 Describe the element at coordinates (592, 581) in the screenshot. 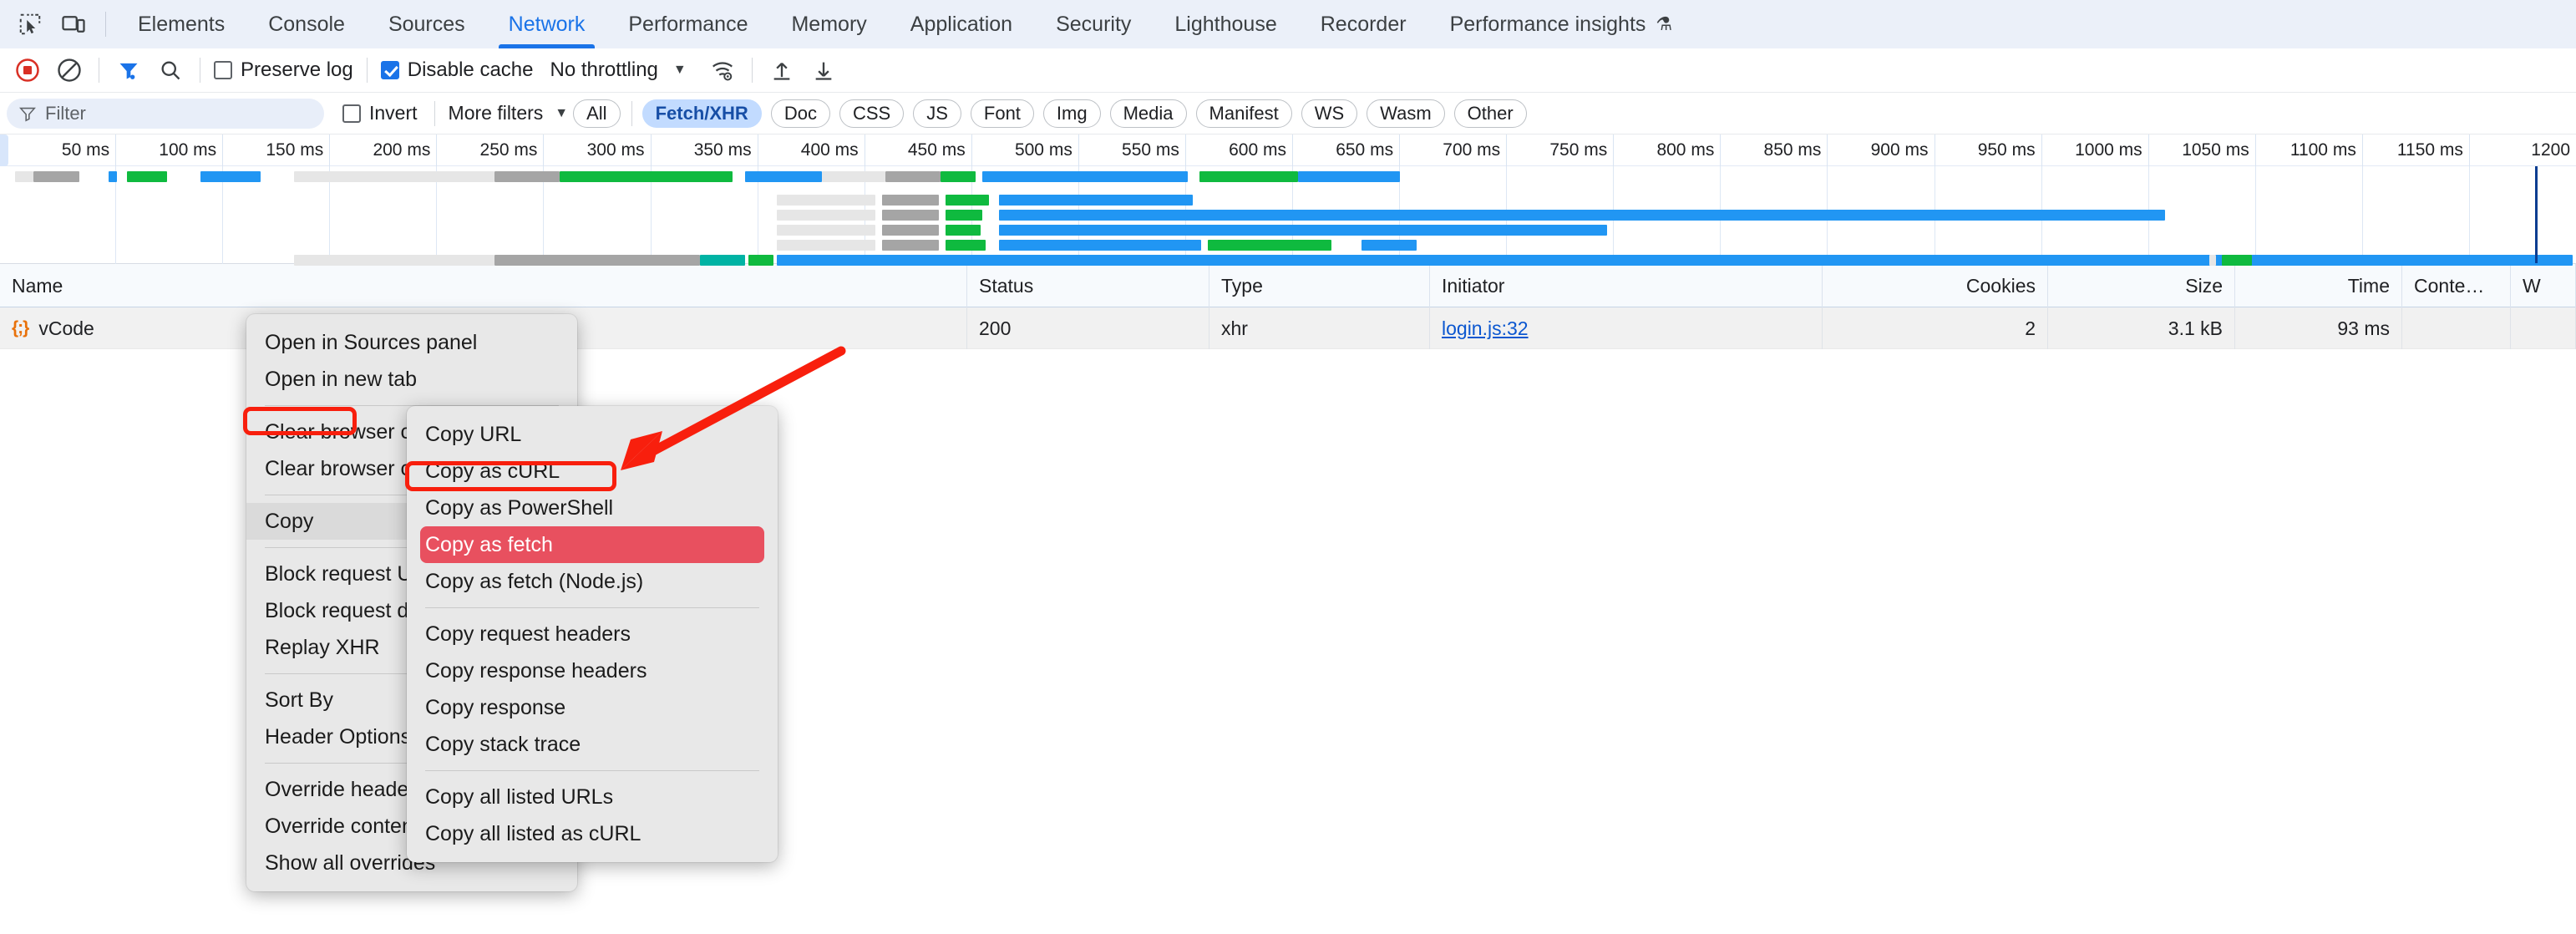

I see `copy-menu-item-copy-as-fetch-node-js: Copy as fetch (Node.js)` at that location.